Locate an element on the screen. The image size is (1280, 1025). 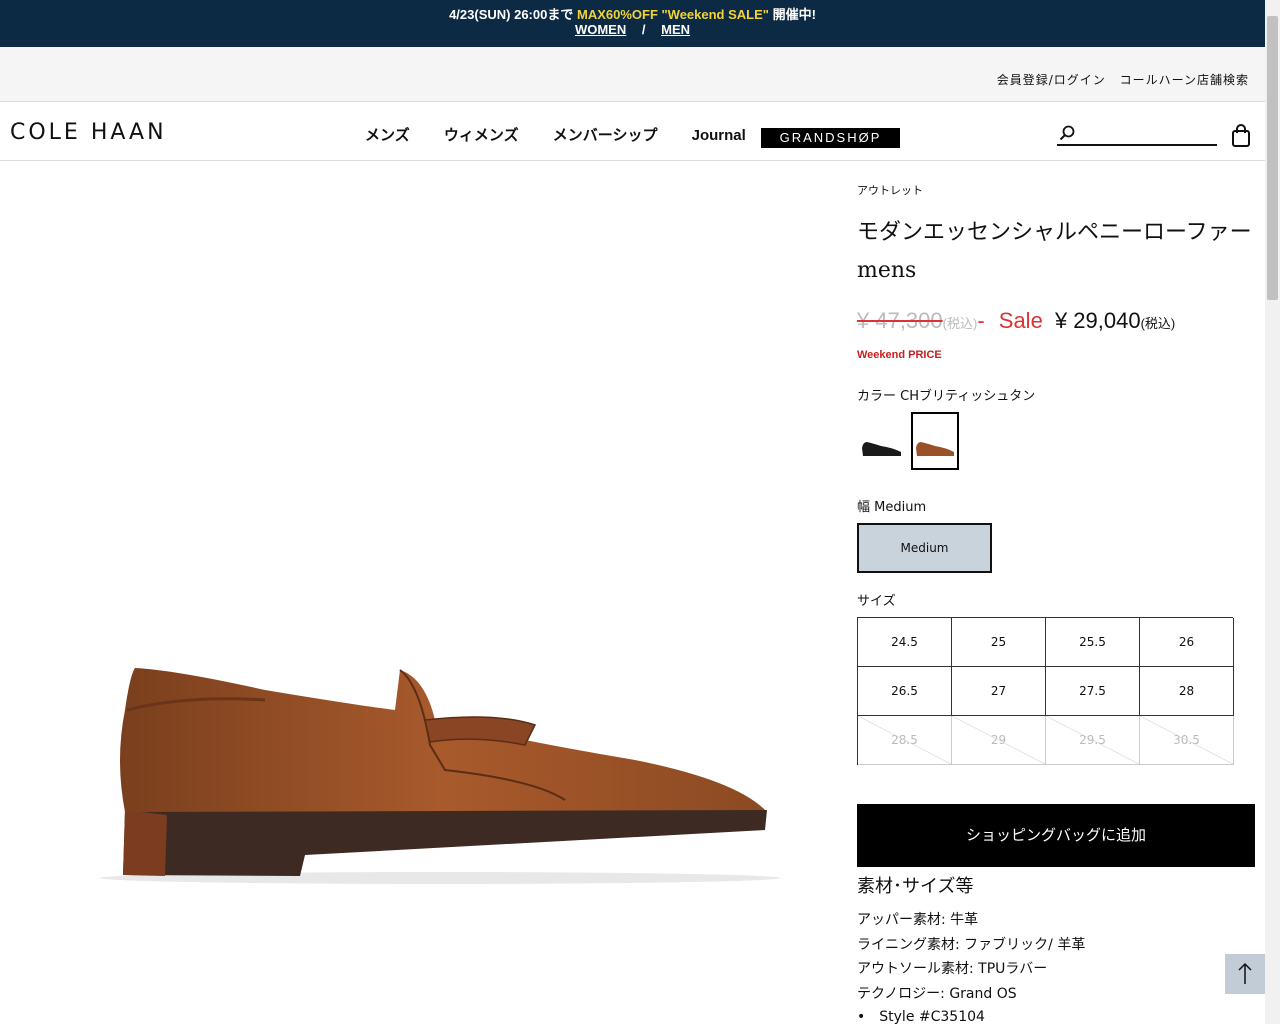
size-option: 29.5 is located at coordinates (1093, 740).